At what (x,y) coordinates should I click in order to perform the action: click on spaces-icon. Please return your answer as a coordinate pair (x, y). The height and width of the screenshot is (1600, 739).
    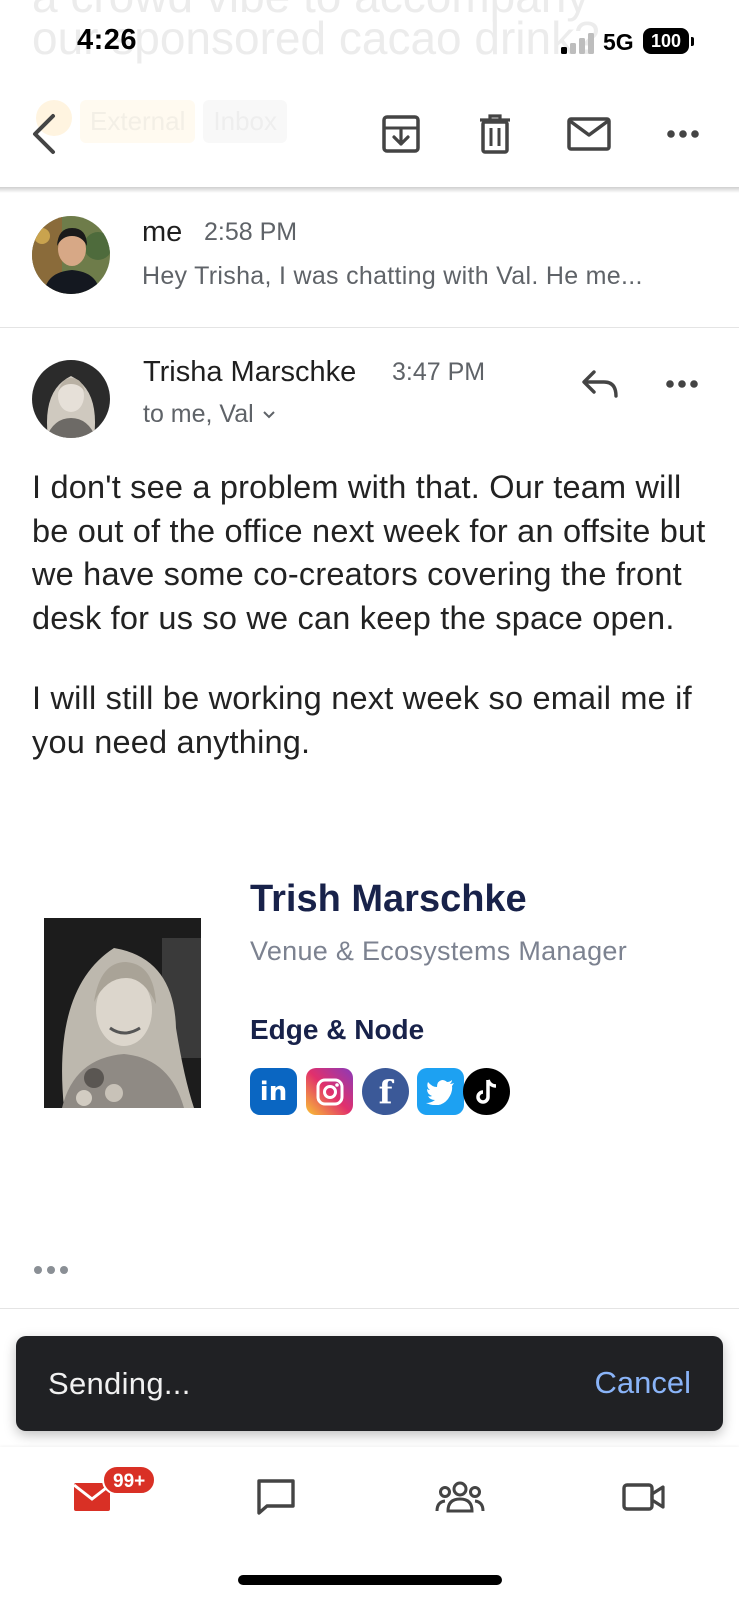
    Looking at the image, I should click on (460, 1497).